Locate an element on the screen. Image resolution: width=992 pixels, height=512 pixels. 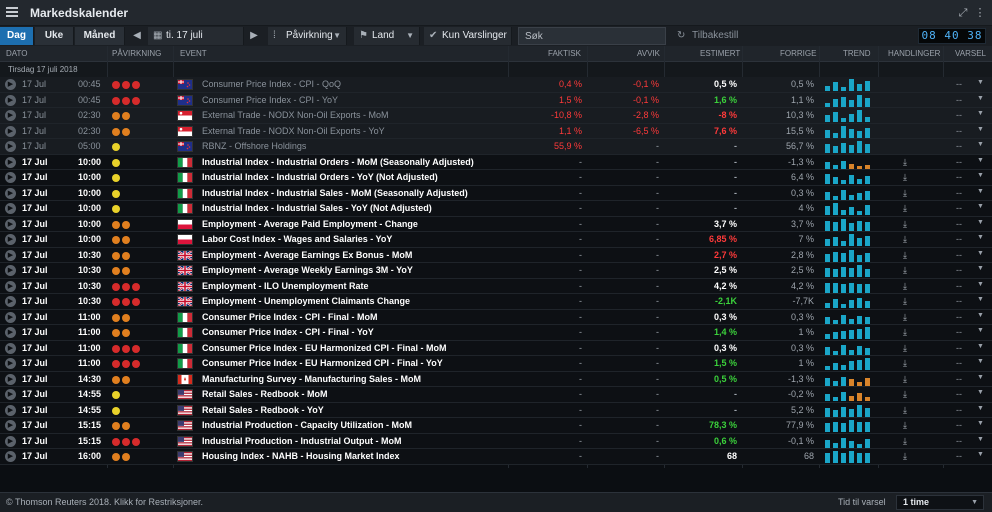
date-picker: ▦ ti. 17 juli is located at coordinates (196, 36).